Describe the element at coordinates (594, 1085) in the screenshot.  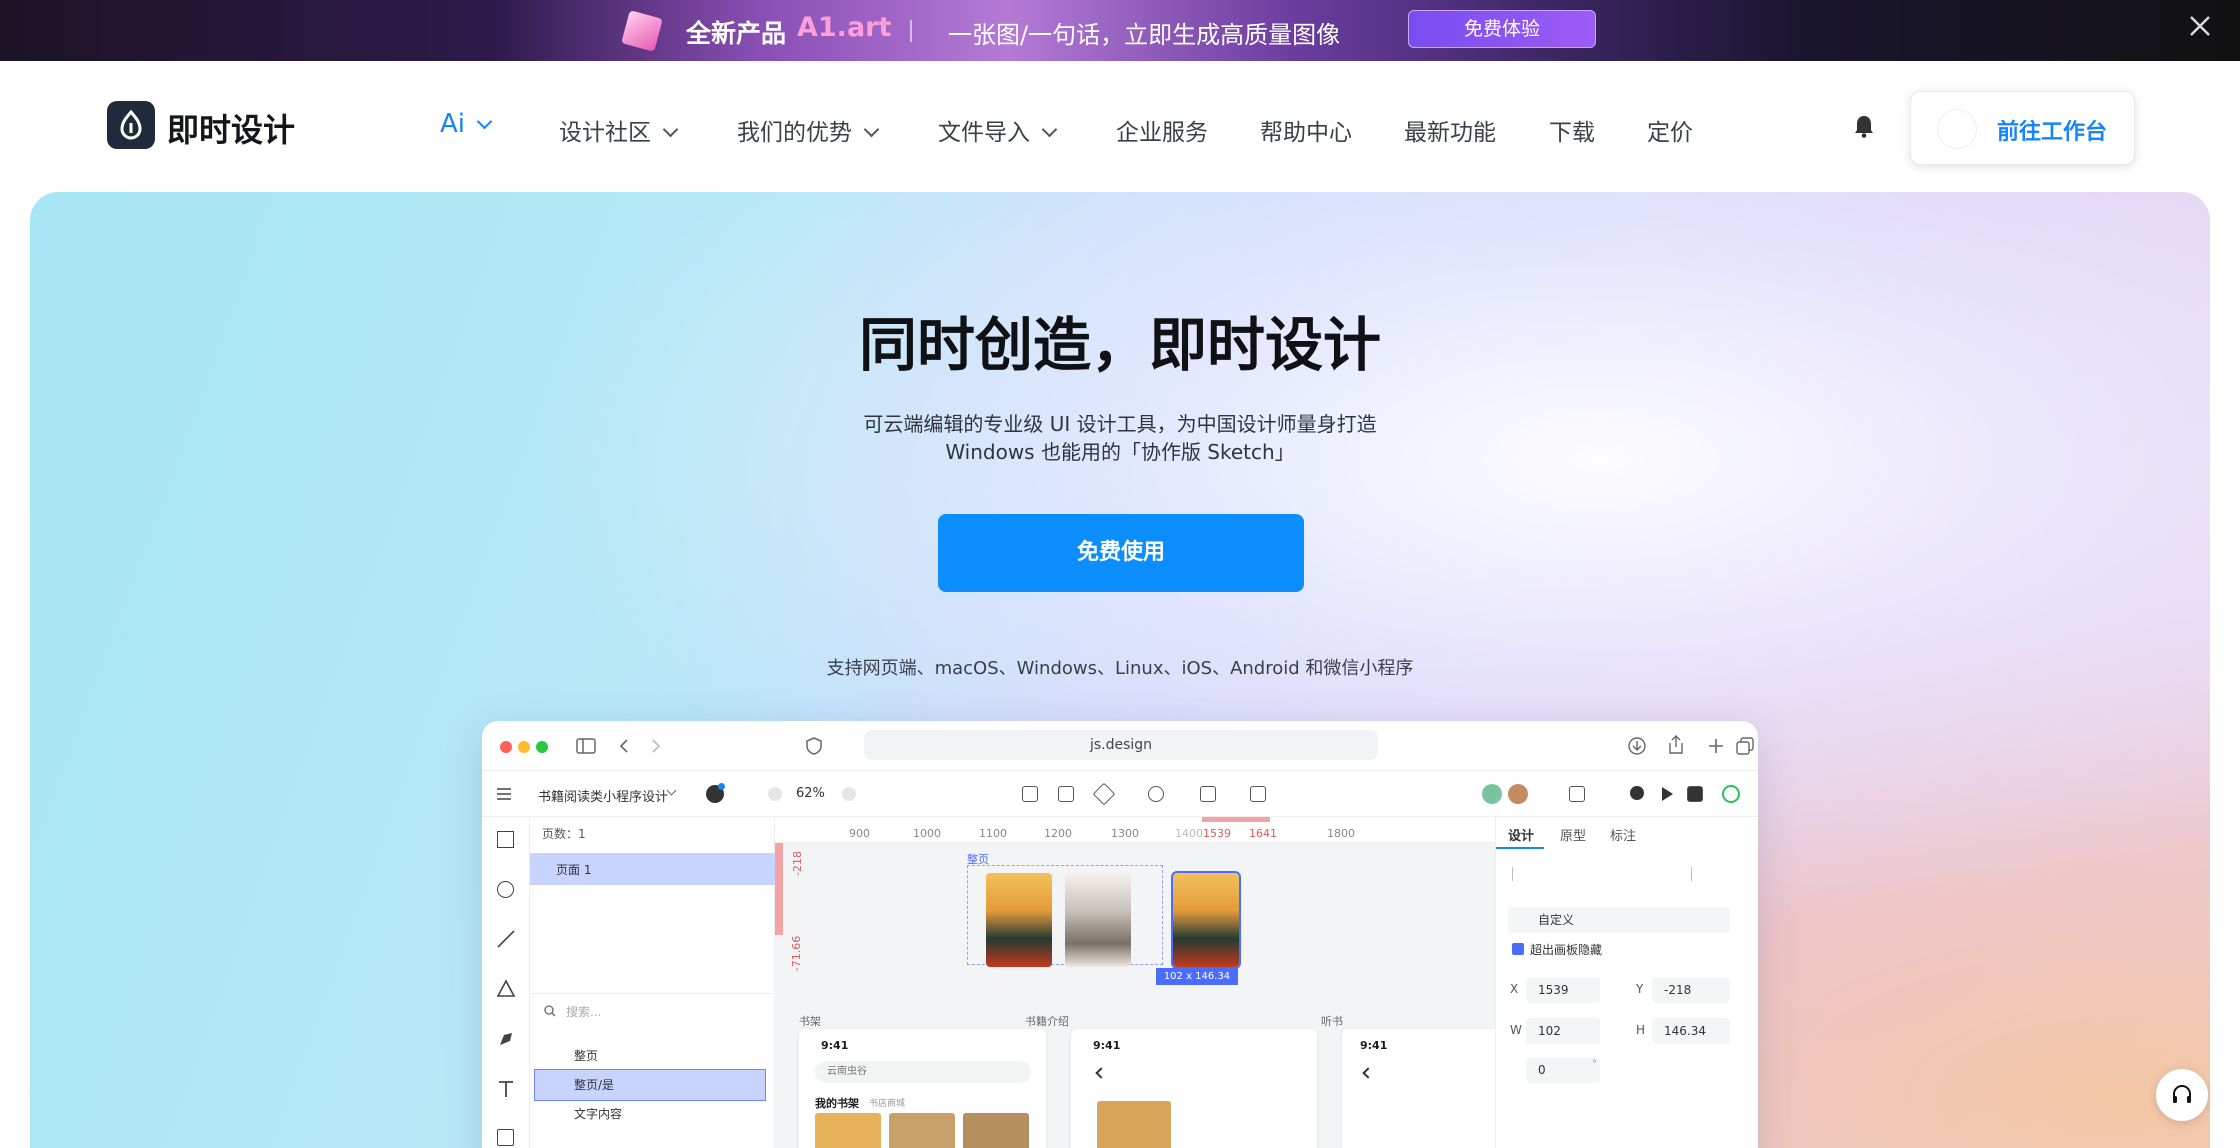
I see `layer-item: 整页/是` at that location.